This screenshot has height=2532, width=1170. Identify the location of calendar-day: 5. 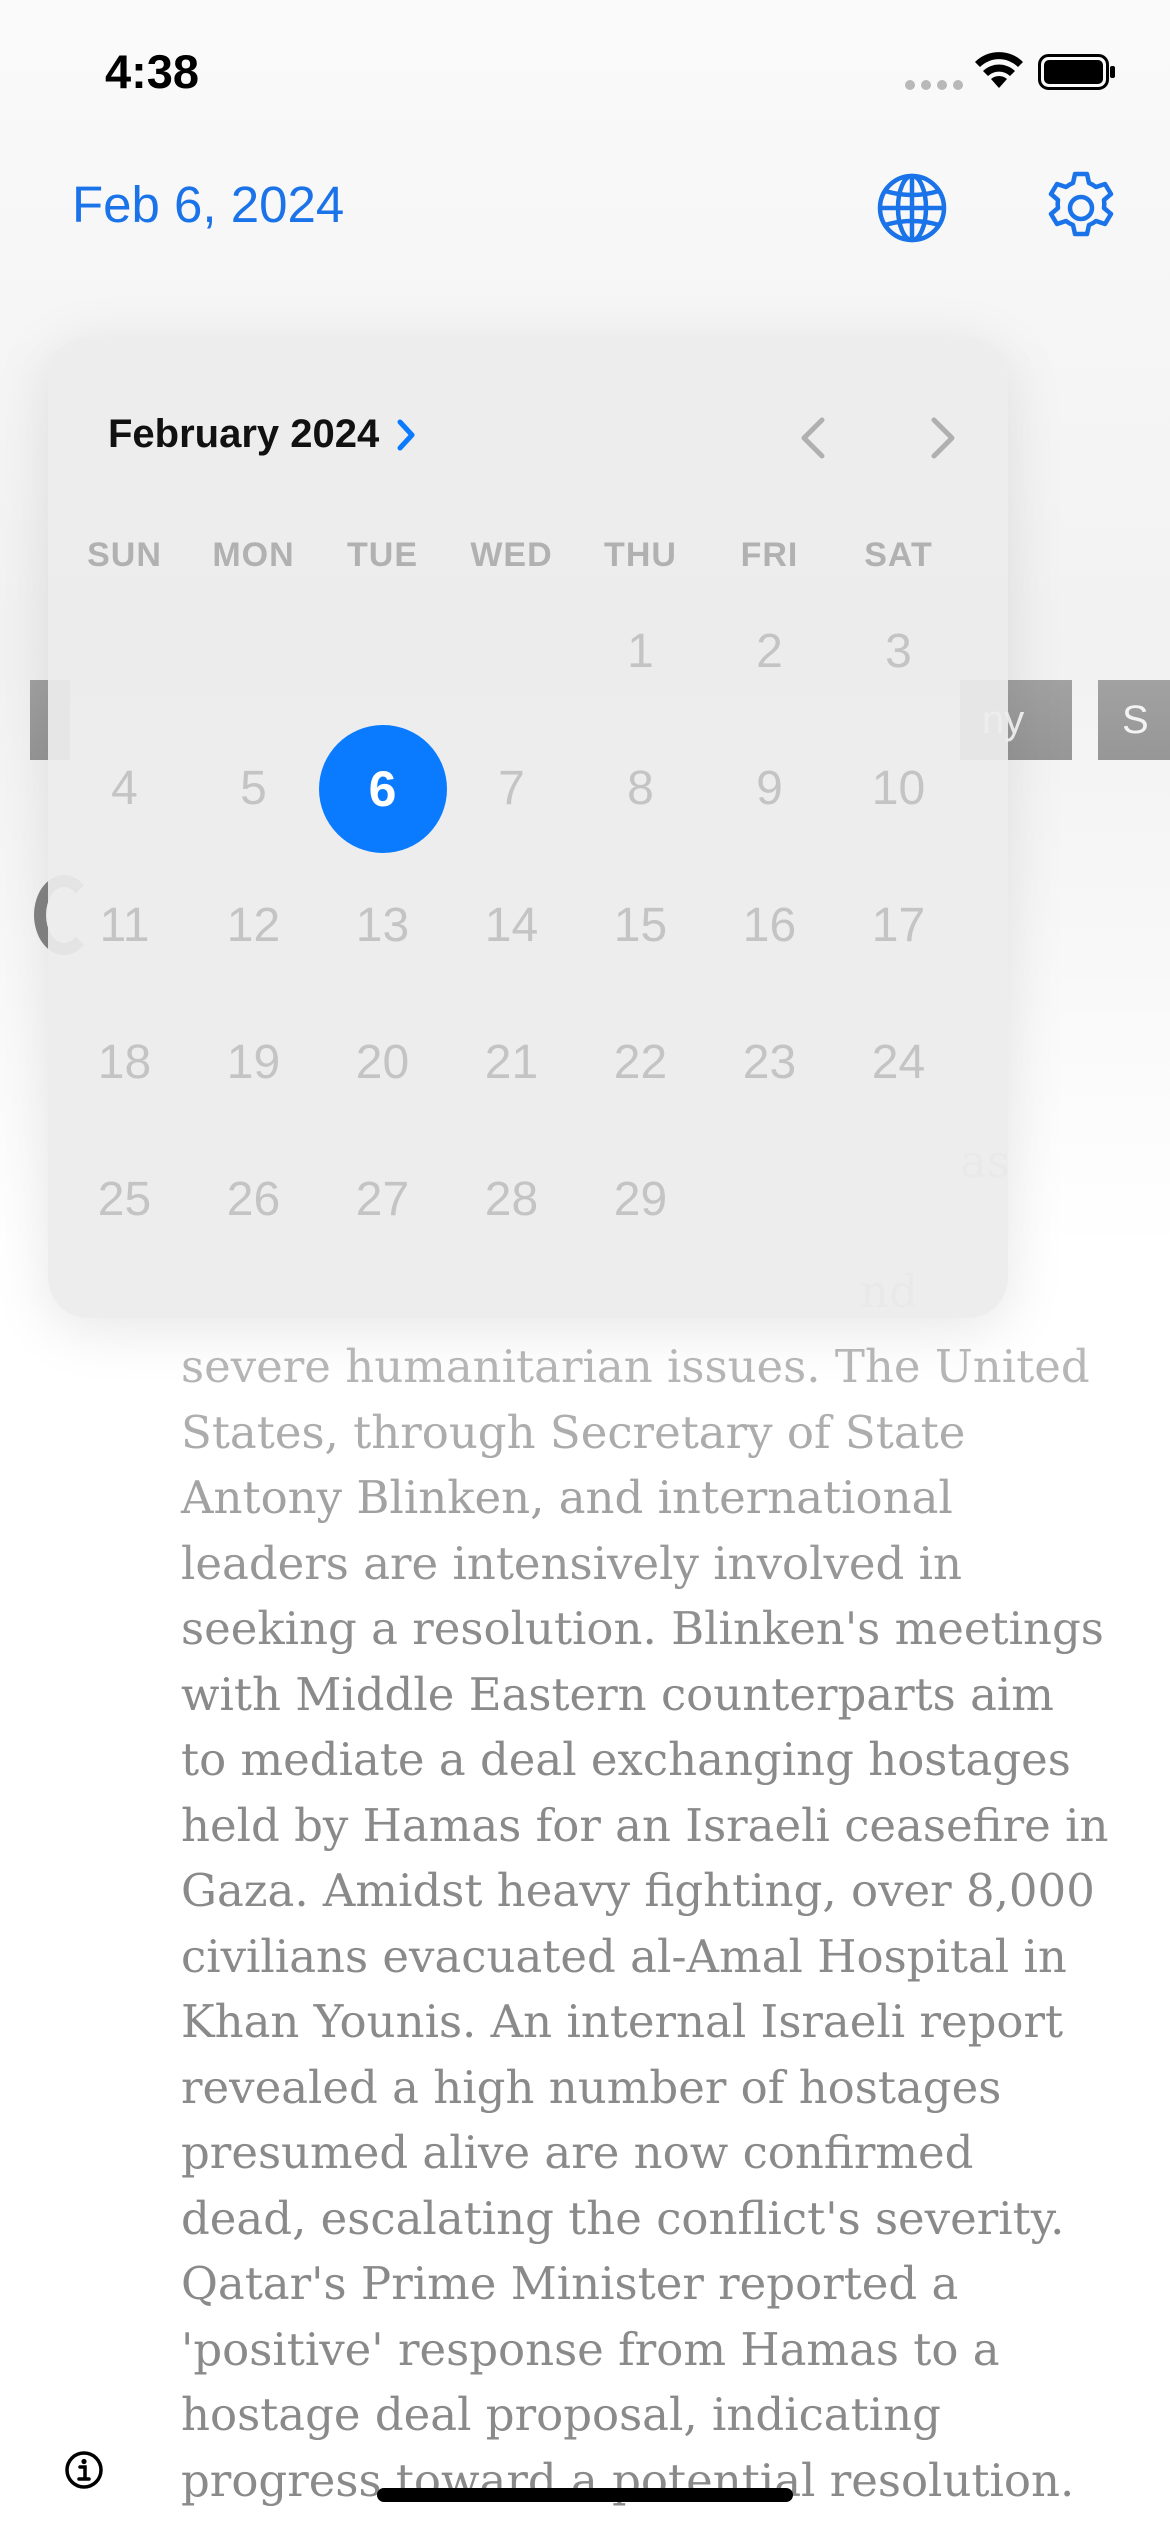
(253, 788).